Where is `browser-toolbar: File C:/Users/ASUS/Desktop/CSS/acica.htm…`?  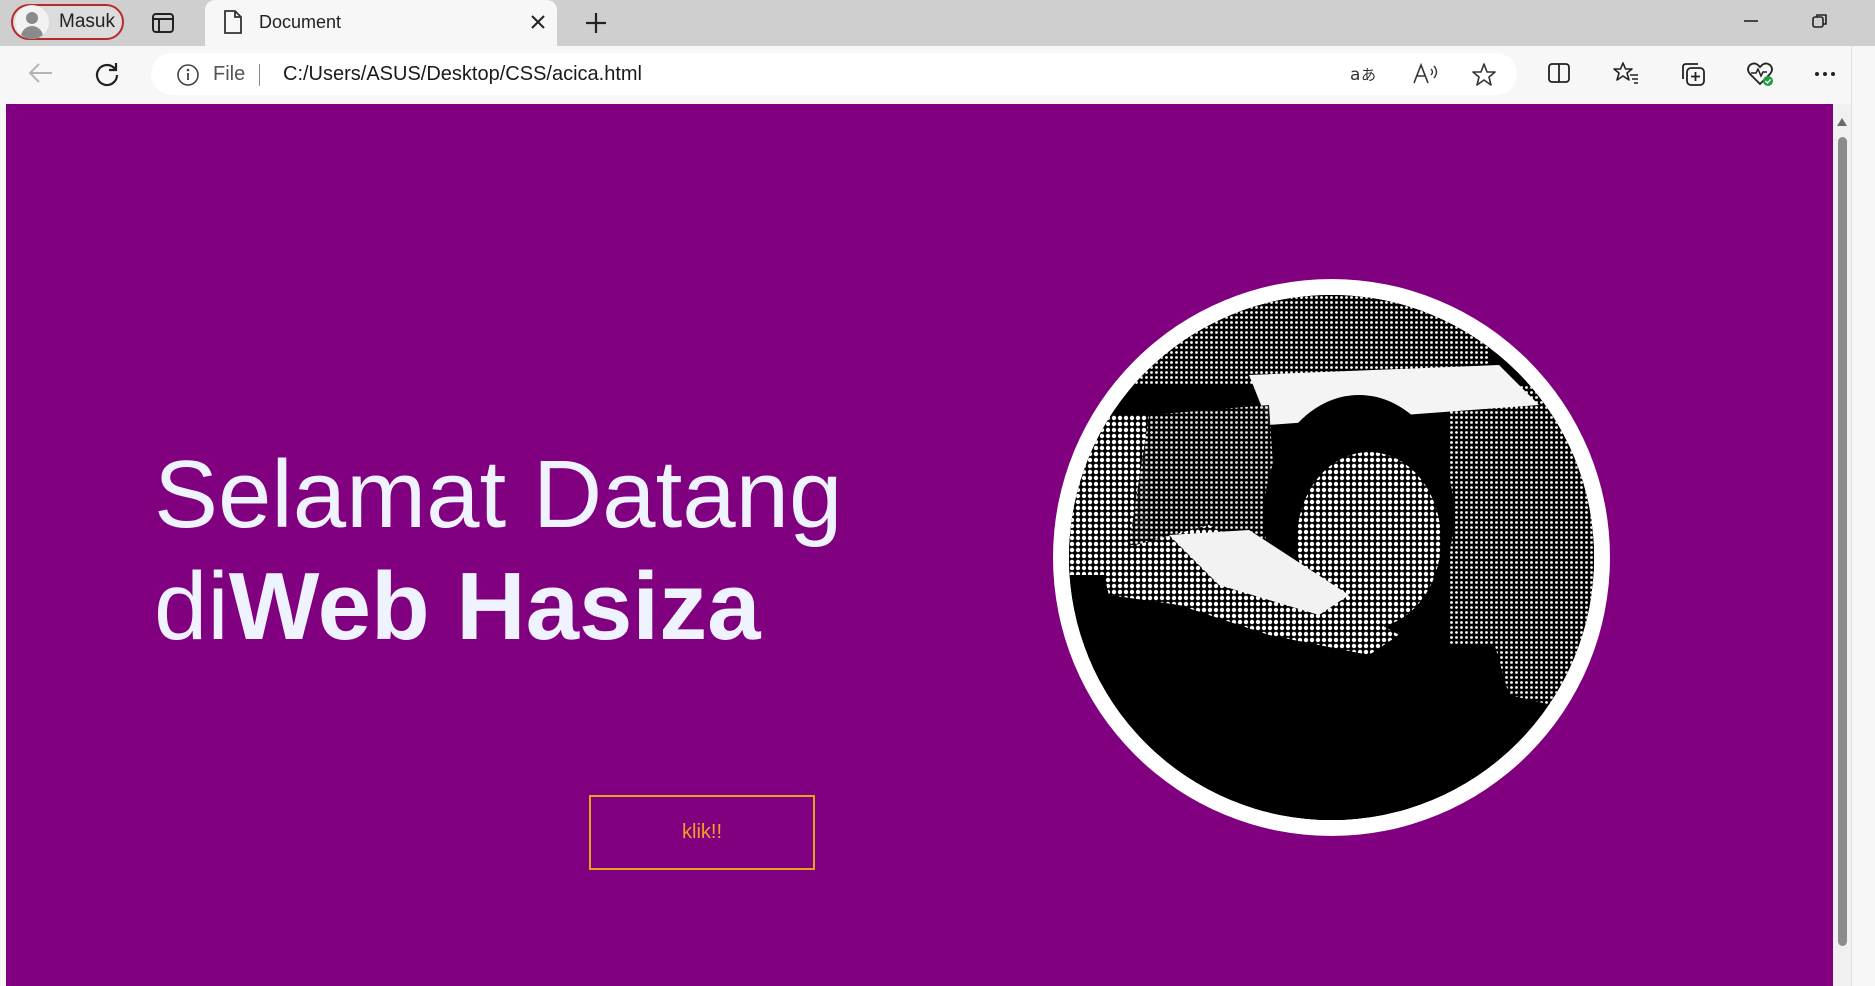
browser-toolbar: File C:/Users/ASUS/Desktop/CSS/acica.htm… is located at coordinates (937, 74).